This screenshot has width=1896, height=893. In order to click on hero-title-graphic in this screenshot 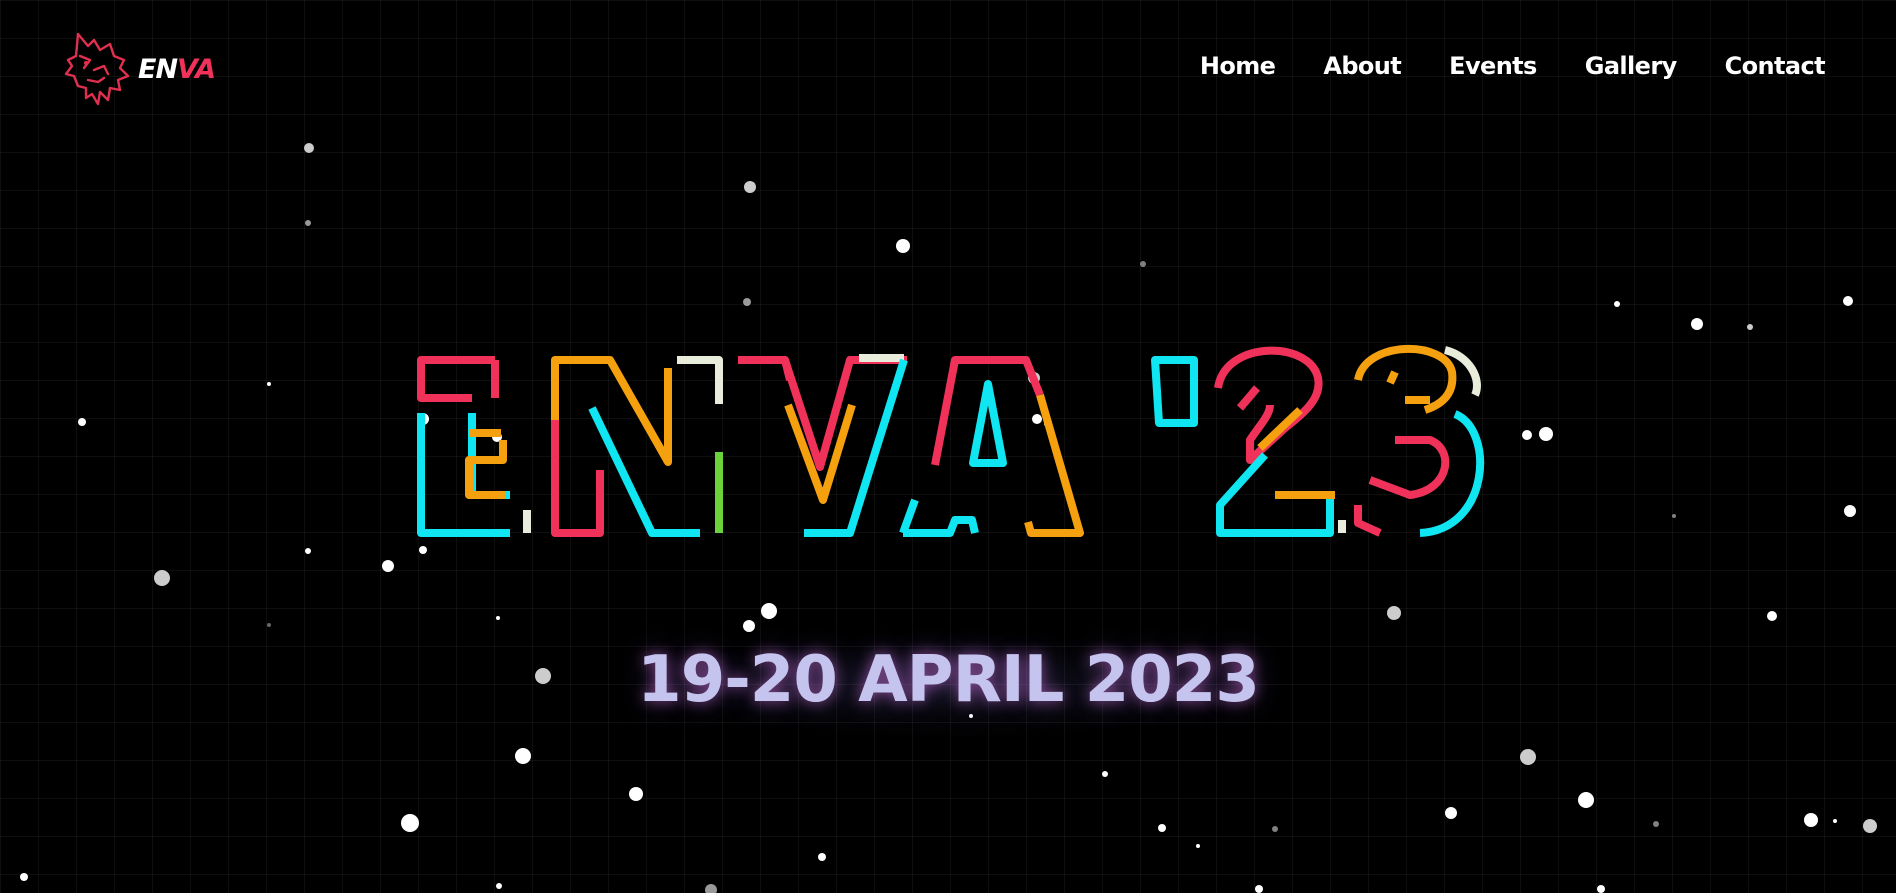, I will do `click(951, 440)`.